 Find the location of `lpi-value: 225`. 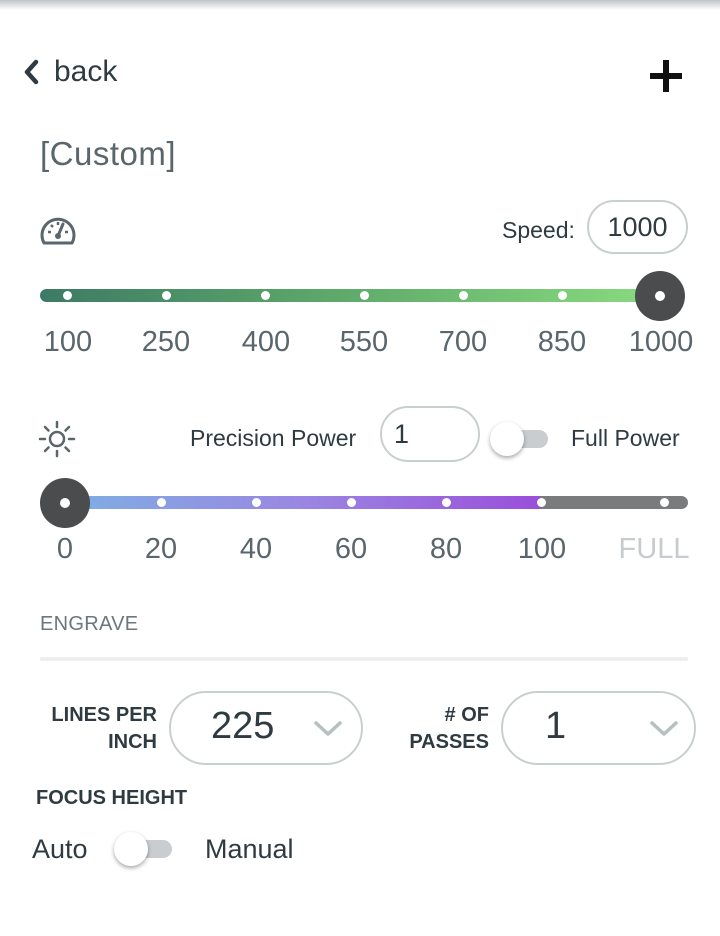

lpi-value: 225 is located at coordinates (243, 726).